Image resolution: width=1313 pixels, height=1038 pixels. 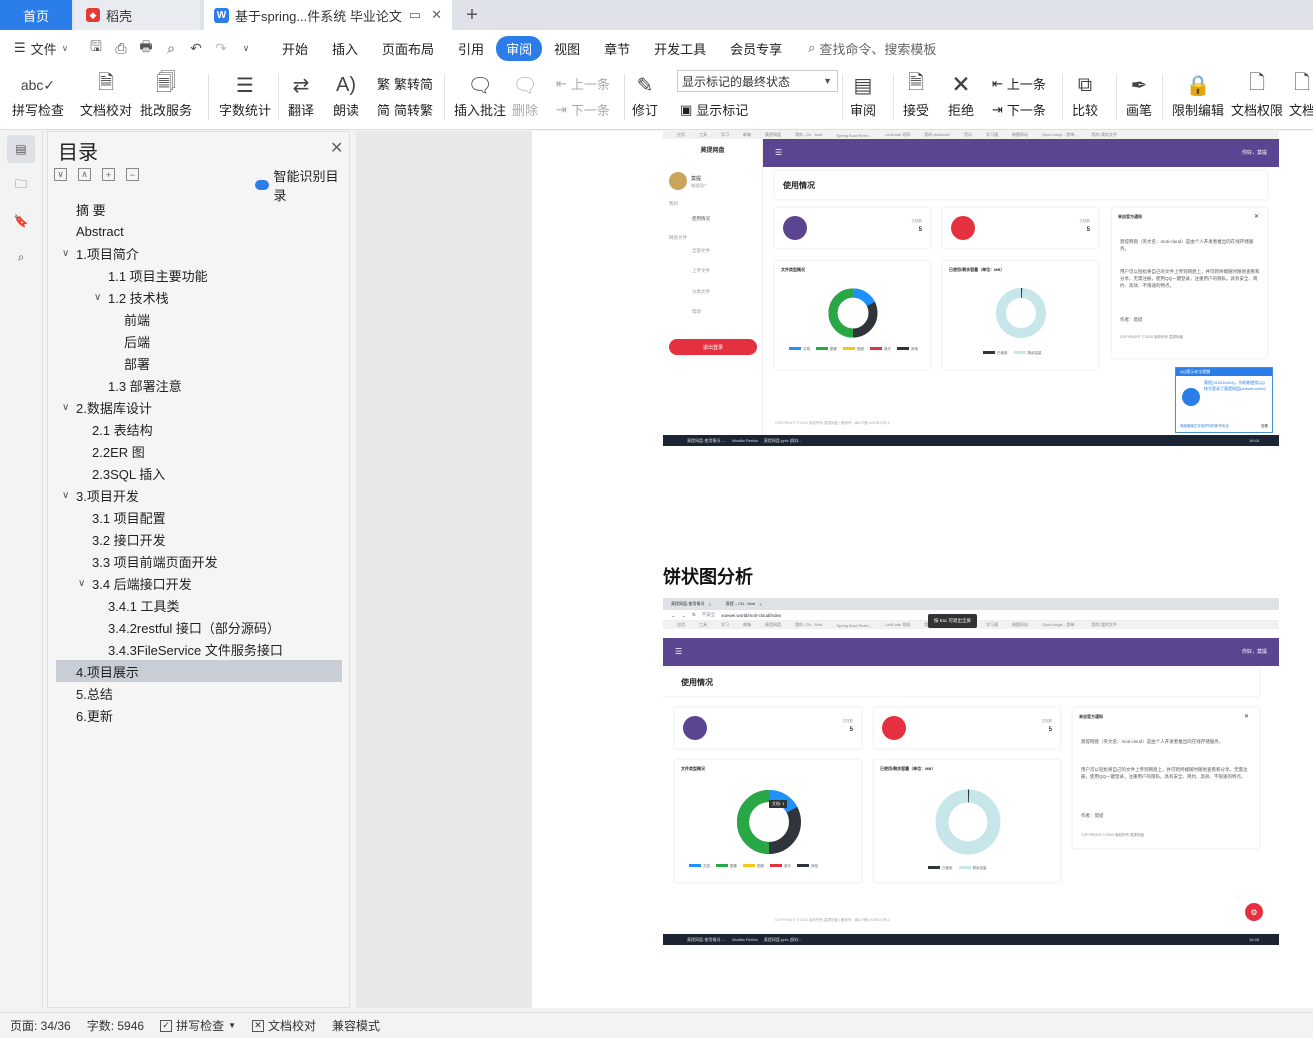 What do you see at coordinates (1019, 109) in the screenshot?
I see `next-change-button: ⇥ 下一条` at bounding box center [1019, 109].